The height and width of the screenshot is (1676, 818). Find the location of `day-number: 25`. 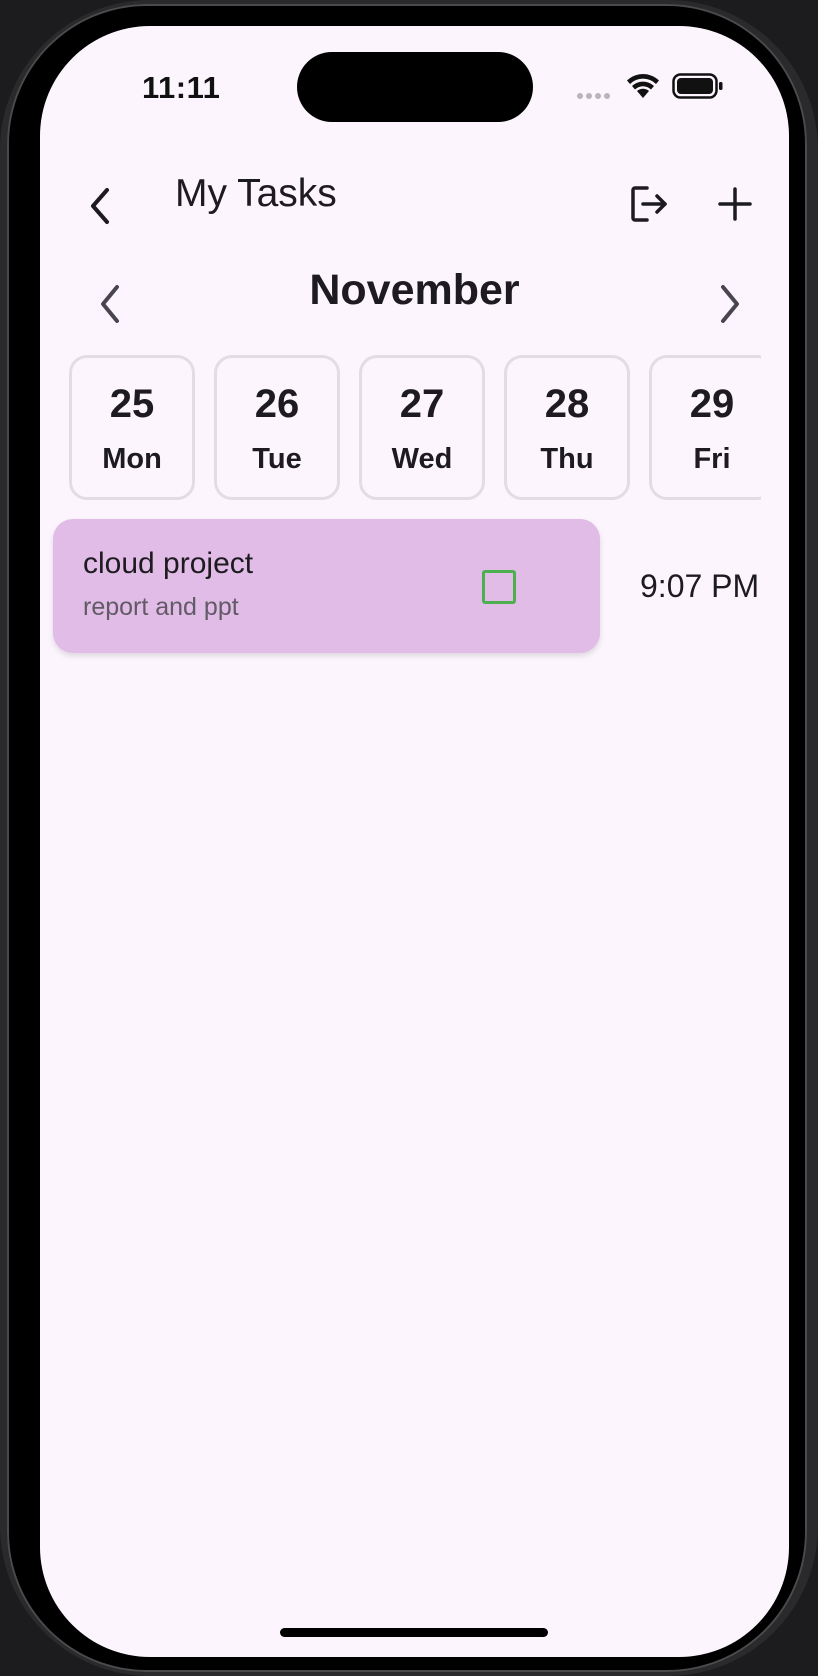

day-number: 25 is located at coordinates (132, 404).